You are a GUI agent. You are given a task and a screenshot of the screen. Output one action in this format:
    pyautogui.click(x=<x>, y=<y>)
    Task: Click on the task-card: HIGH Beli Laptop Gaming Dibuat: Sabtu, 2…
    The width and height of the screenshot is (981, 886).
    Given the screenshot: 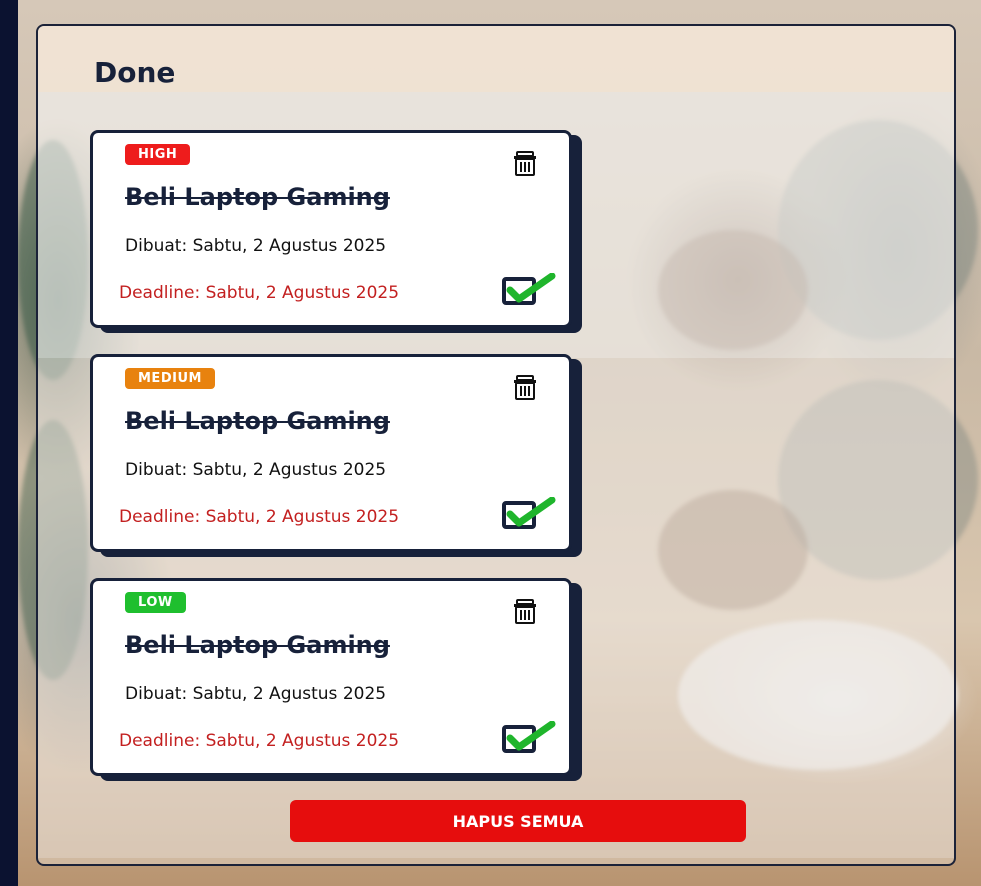 What is the action you would take?
    pyautogui.click(x=331, y=229)
    